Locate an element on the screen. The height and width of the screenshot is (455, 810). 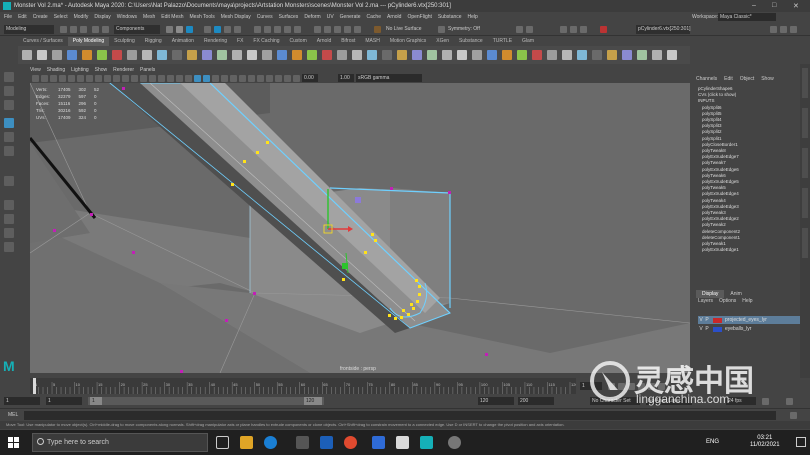
channel-menu-edit: Edit is located at coordinates (728, 79).